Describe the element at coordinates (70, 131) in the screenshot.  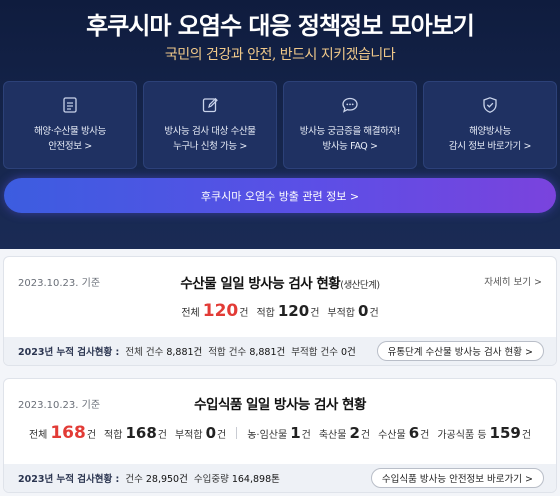
I see `card-label: 해양·수산물 방사능` at that location.